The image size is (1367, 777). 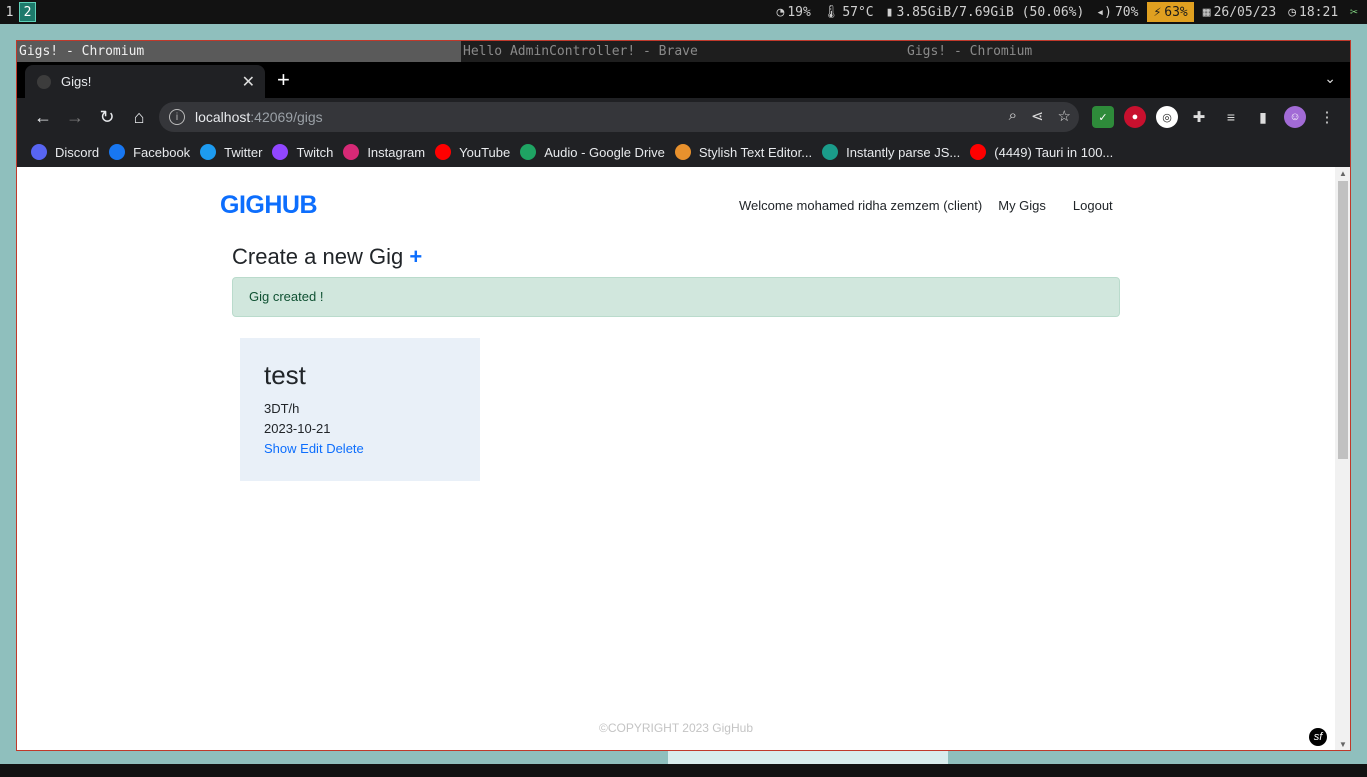 I want to click on extension-circle-icon: ◎, so click(x=1167, y=117).